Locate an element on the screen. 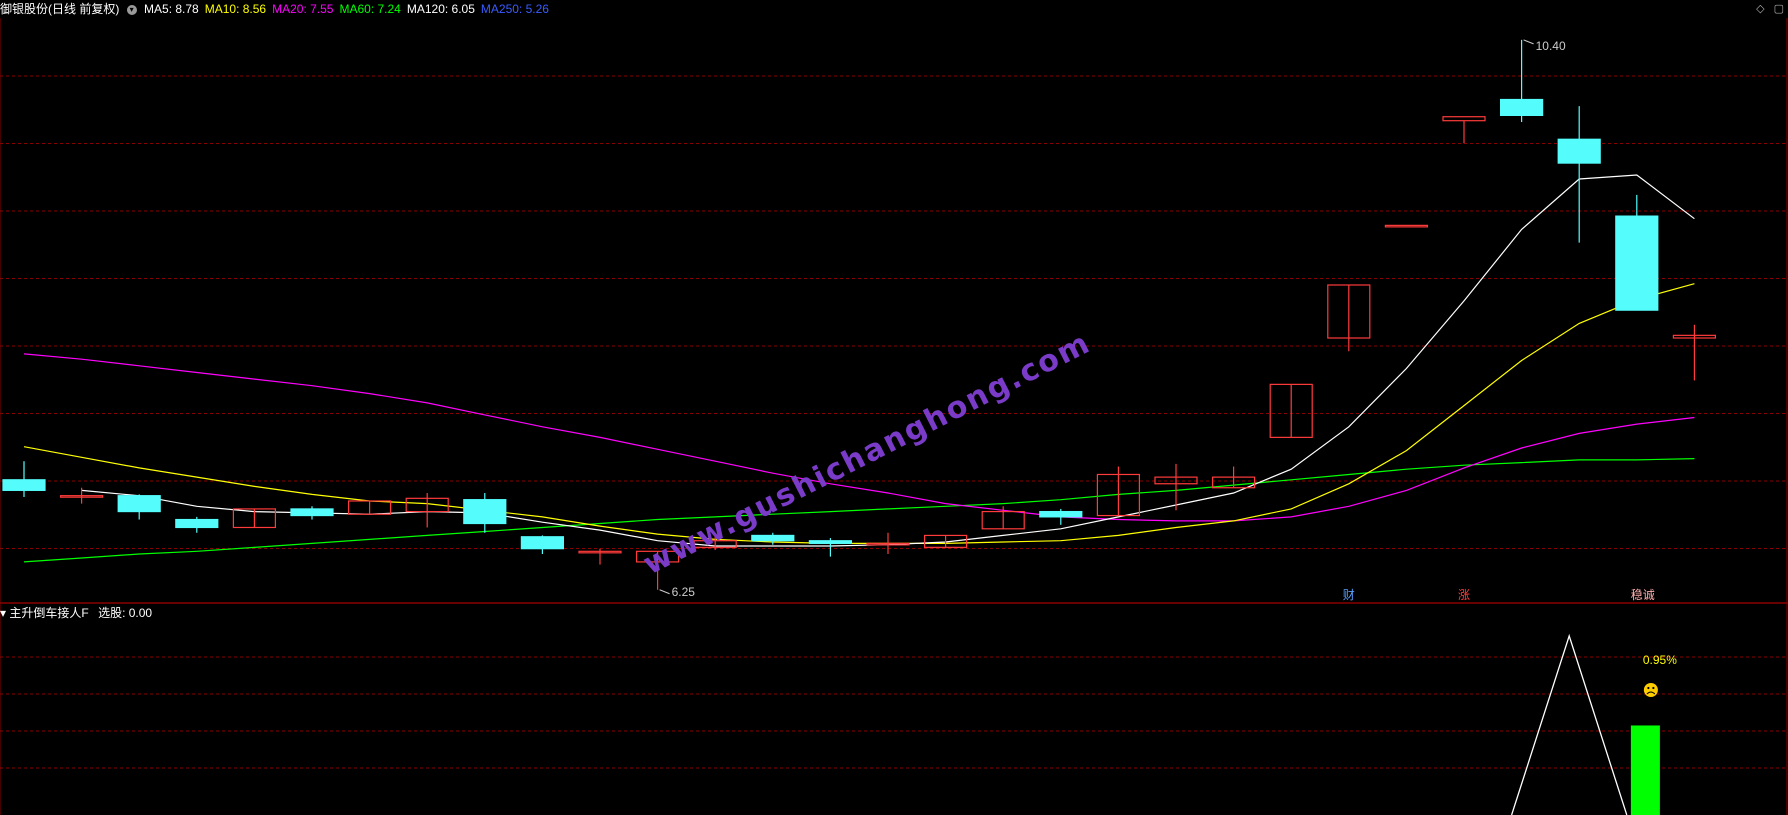 This screenshot has width=1788, height=815. chevron-up-icon: ◇ is located at coordinates (1760, 9).